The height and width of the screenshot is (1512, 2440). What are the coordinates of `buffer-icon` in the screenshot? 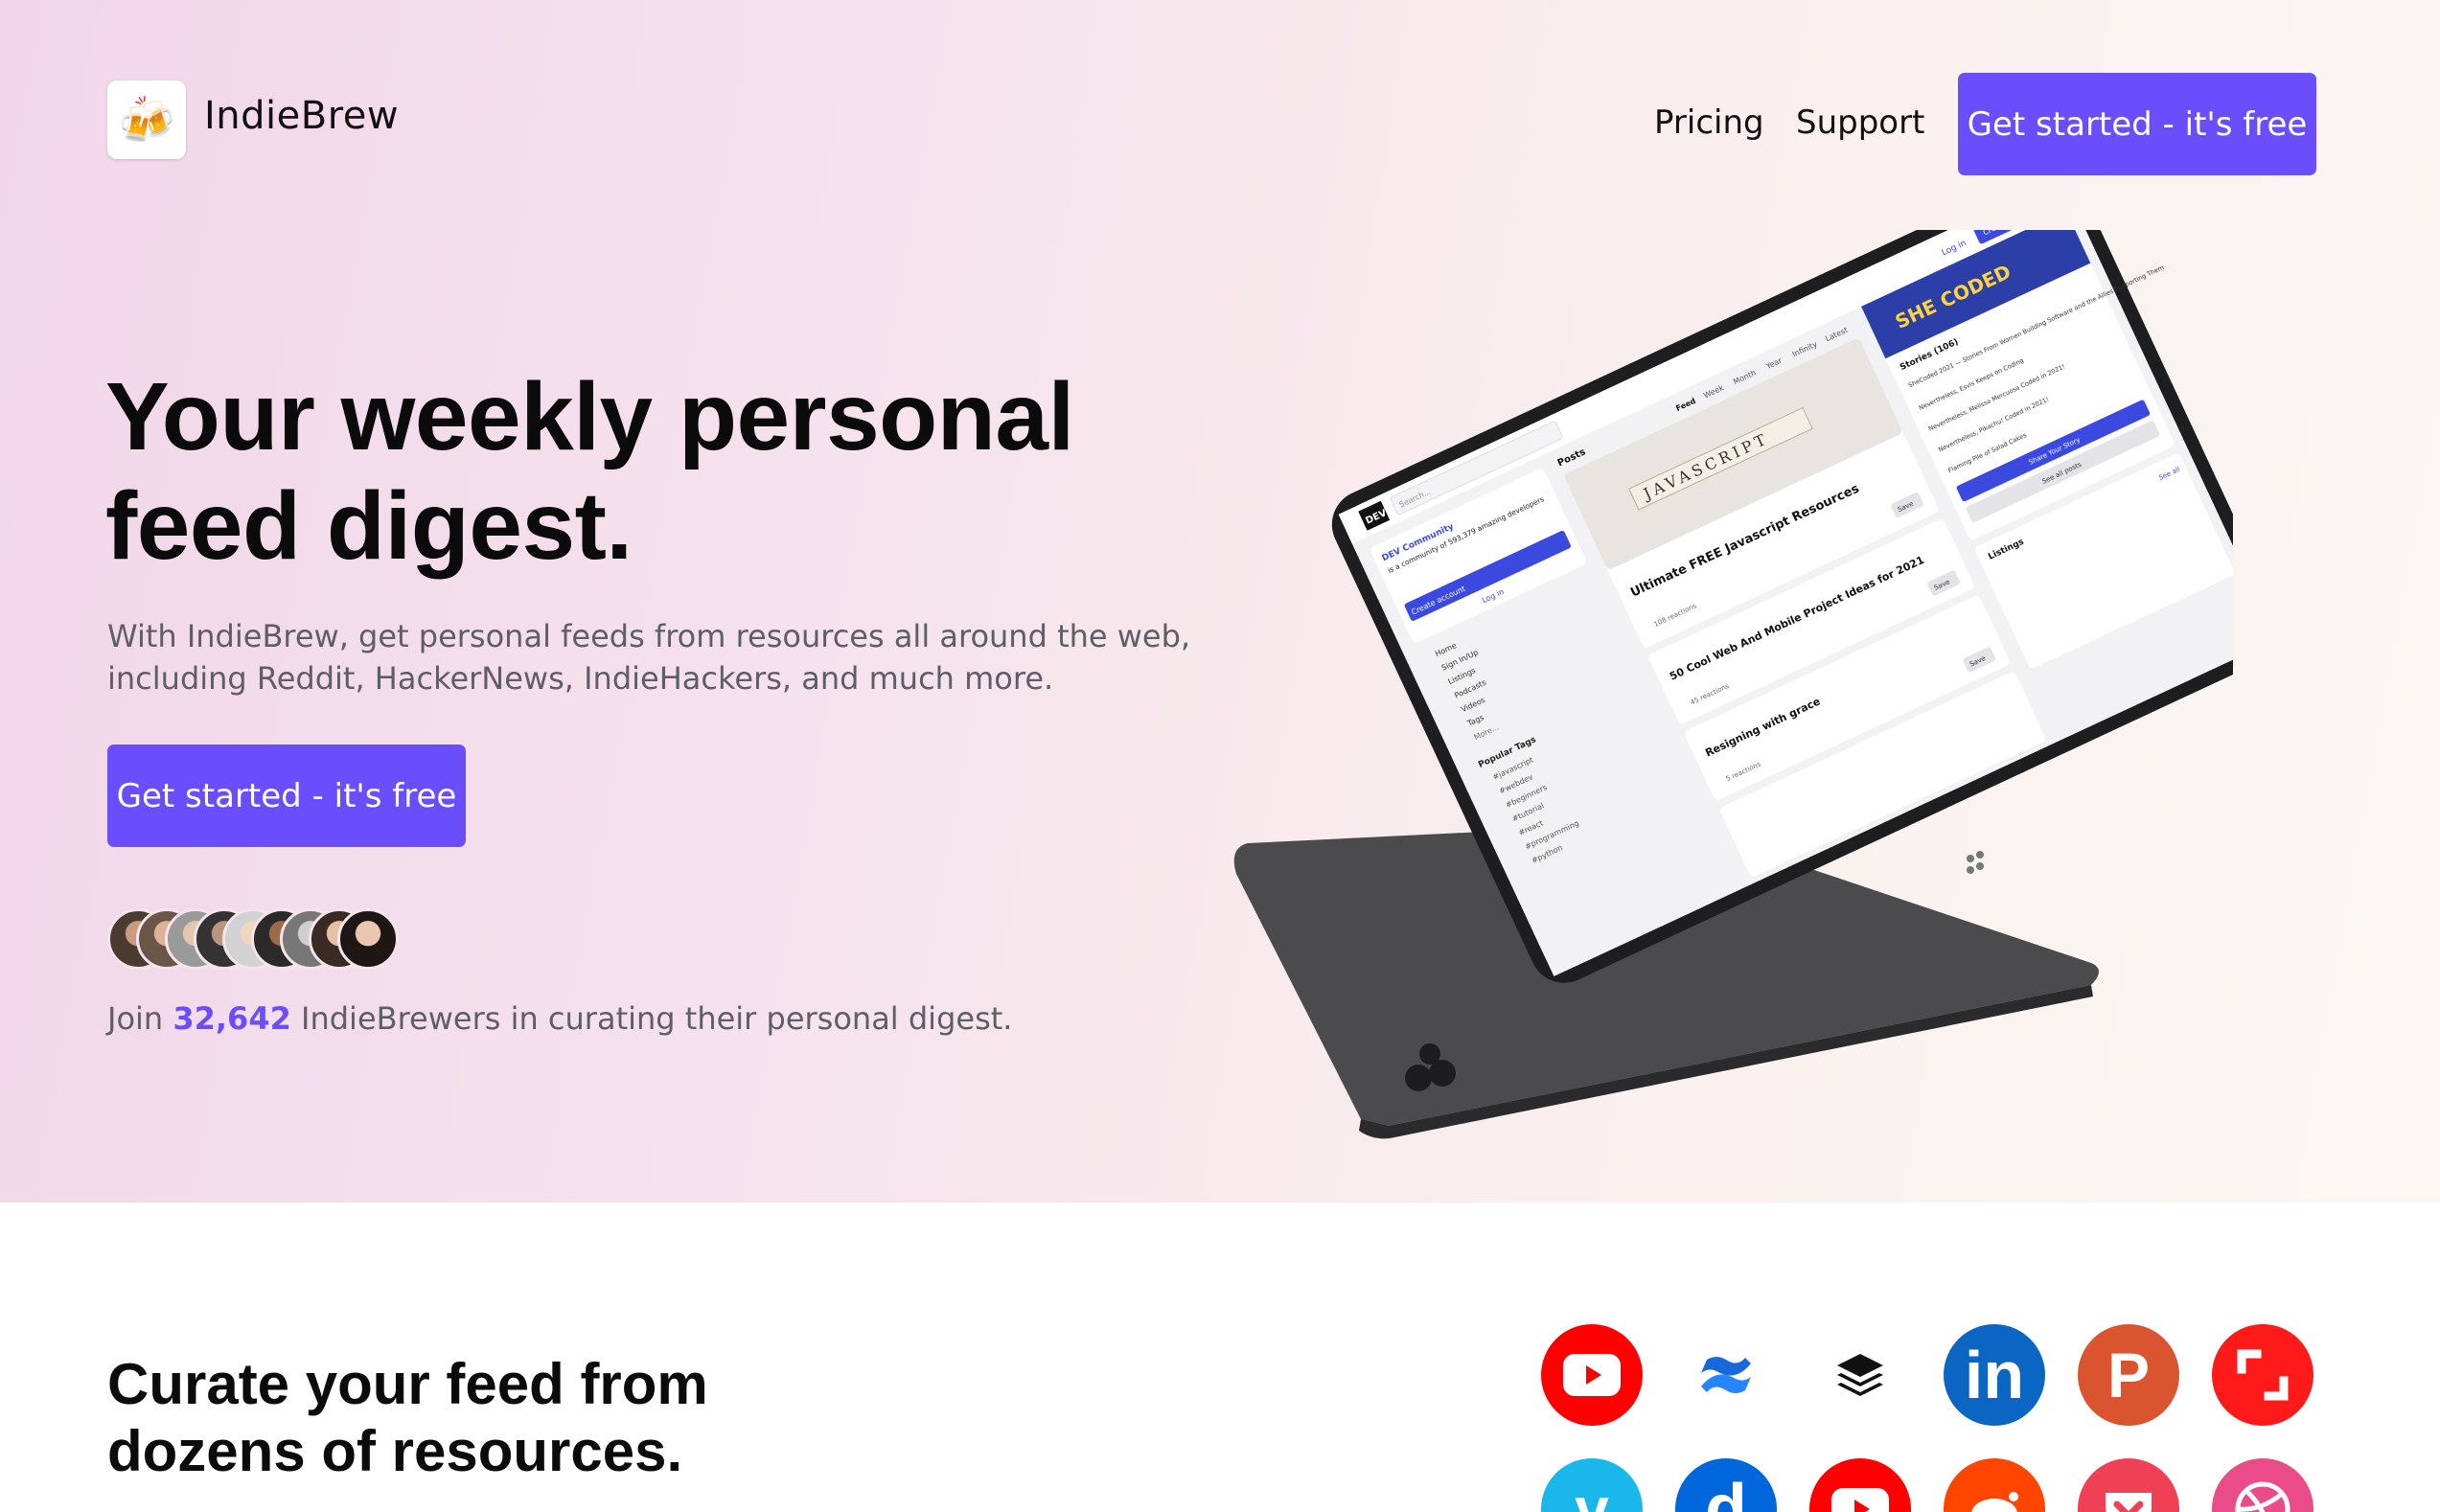 It's located at (1860, 1375).